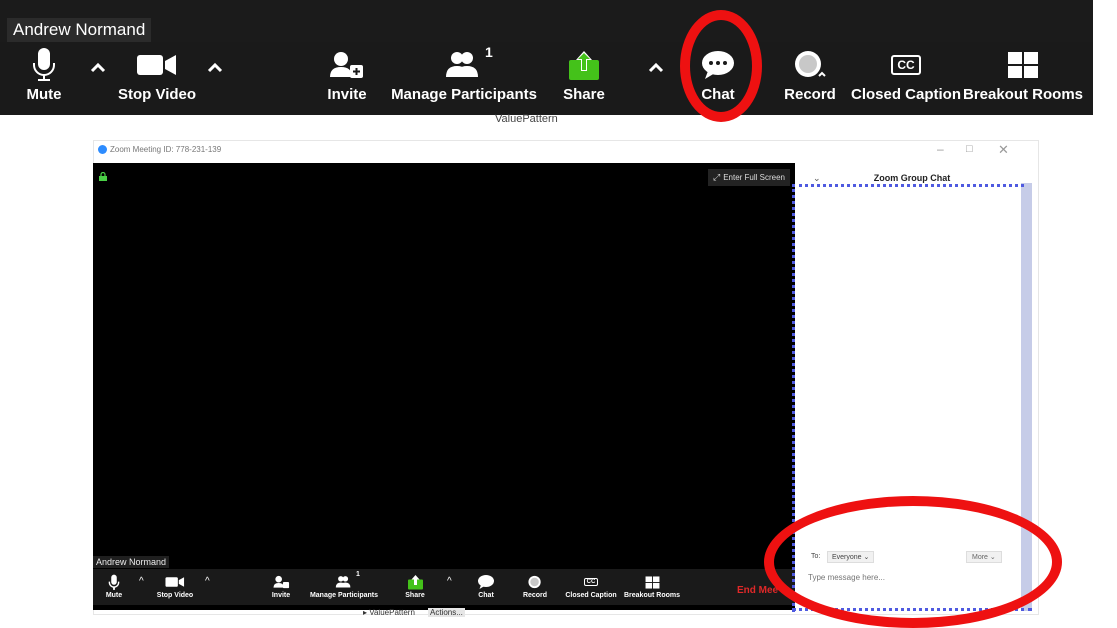 Image resolution: width=1117 pixels, height=628 pixels. I want to click on end-meeting-button: End Mee, so click(757, 590).